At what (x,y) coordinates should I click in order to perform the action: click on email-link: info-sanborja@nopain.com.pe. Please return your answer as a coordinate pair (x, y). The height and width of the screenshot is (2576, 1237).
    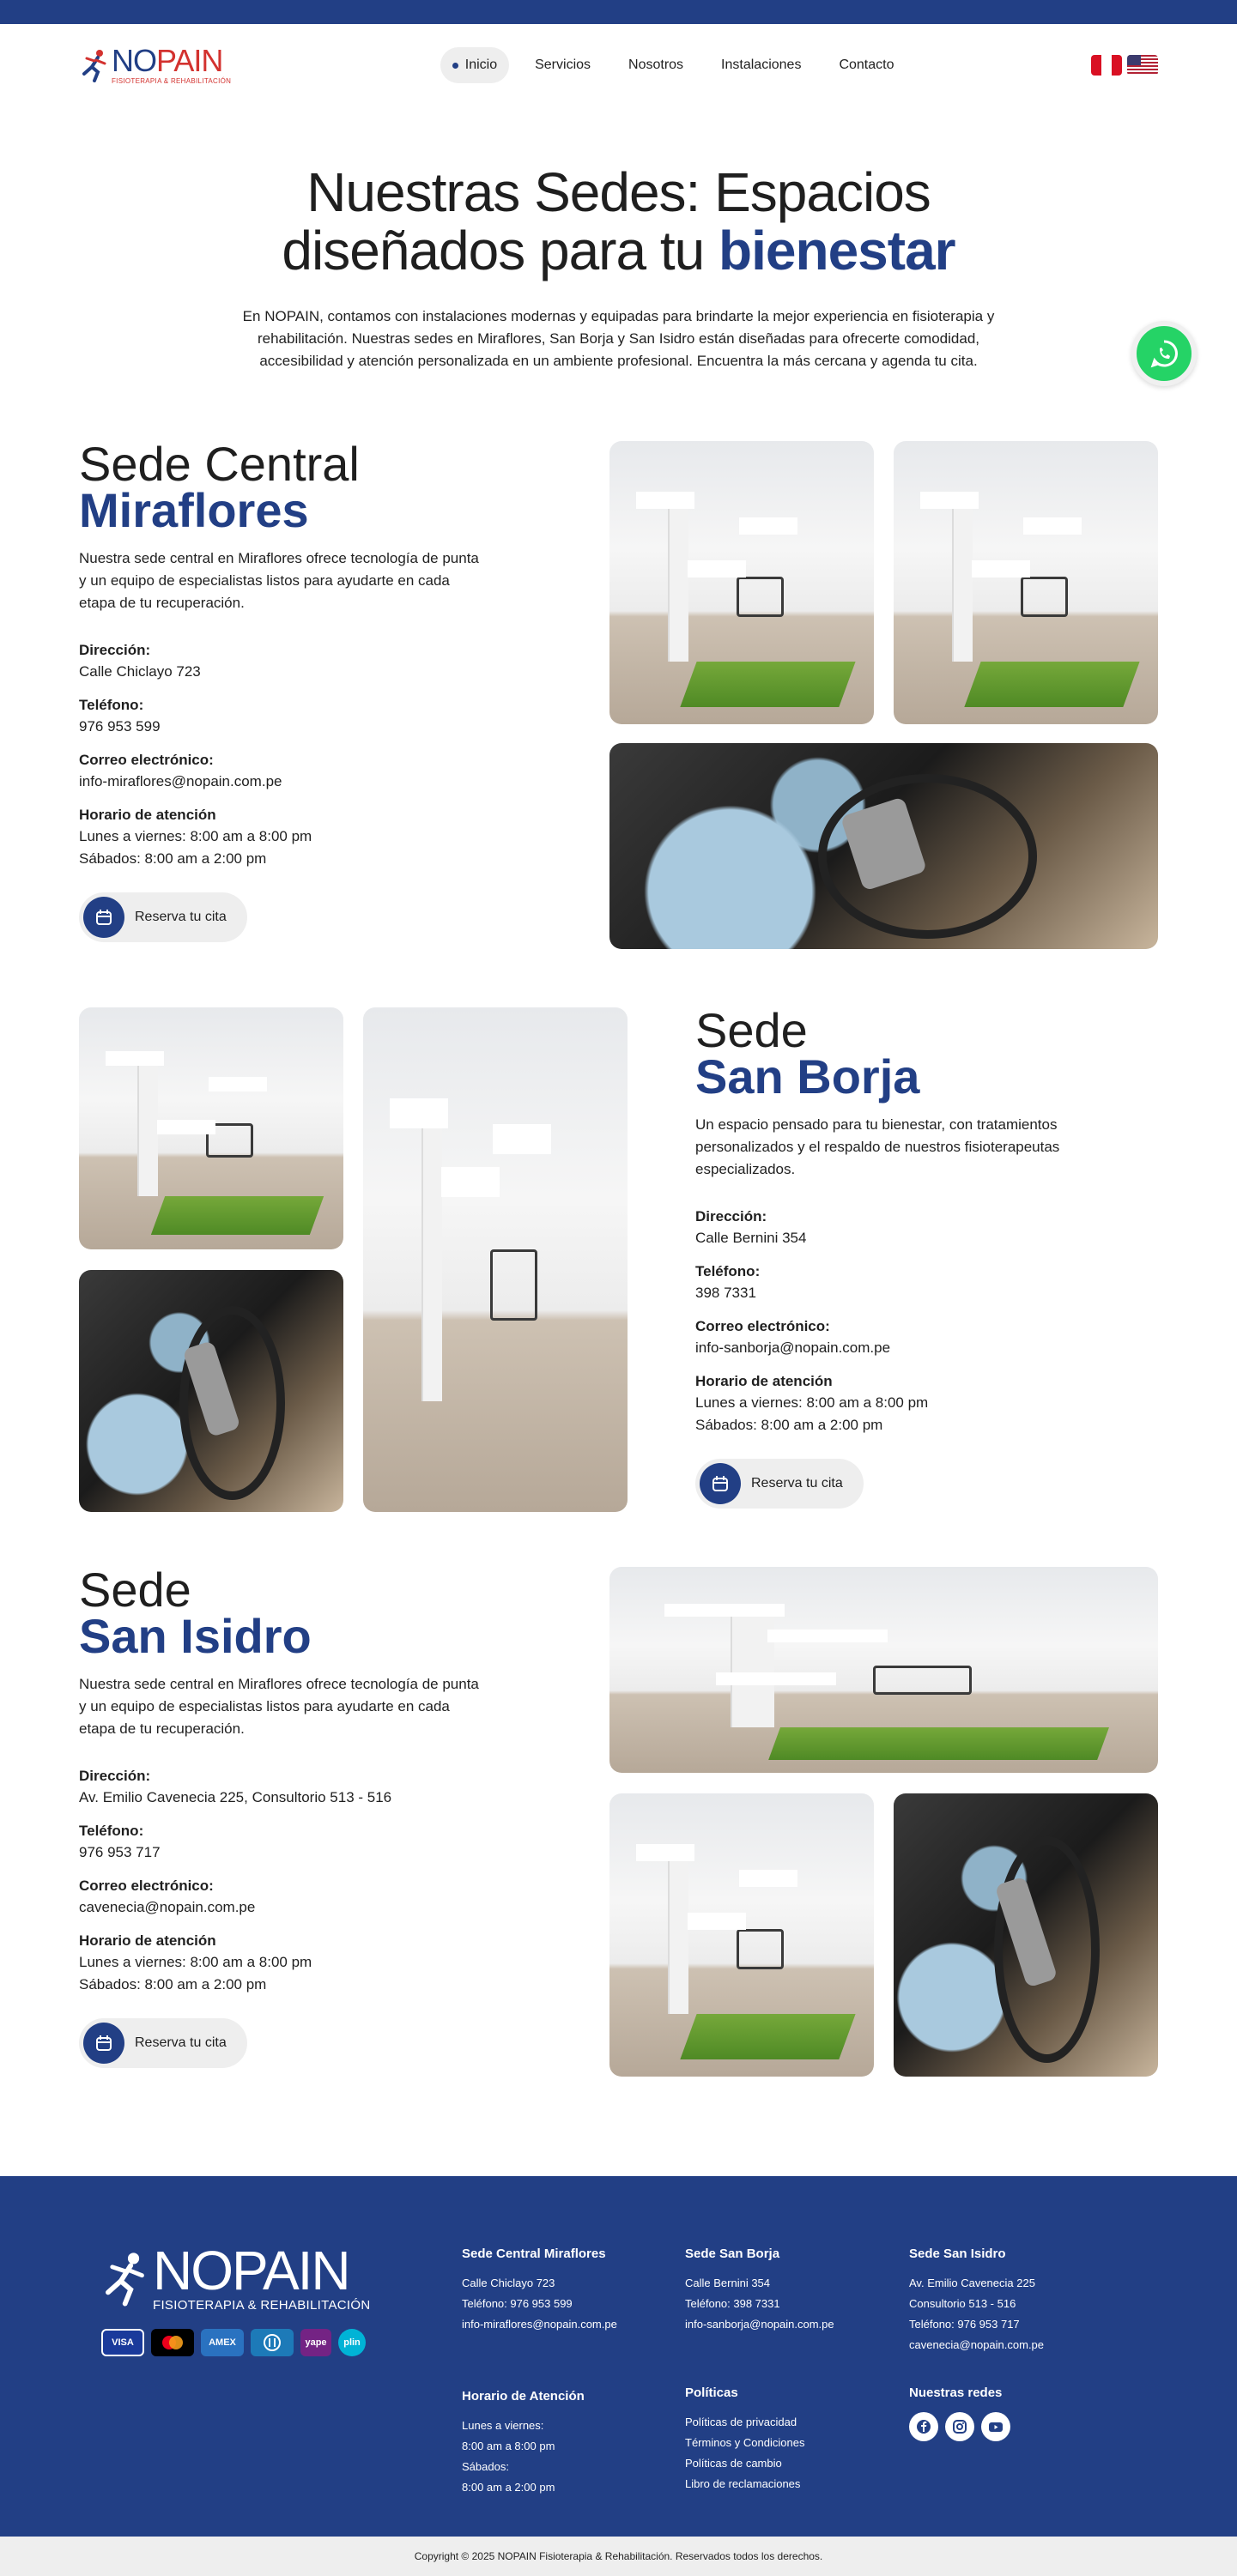
    Looking at the image, I should click on (788, 2324).